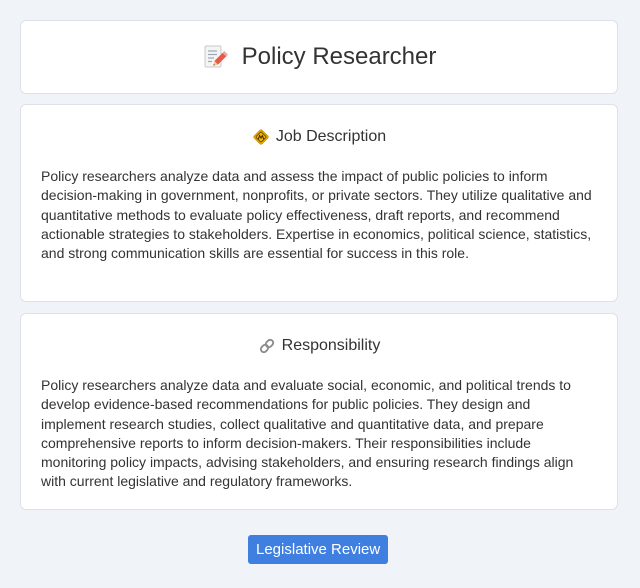 This screenshot has width=640, height=588. Describe the element at coordinates (261, 137) in the screenshot. I see `construction-sign-icon` at that location.